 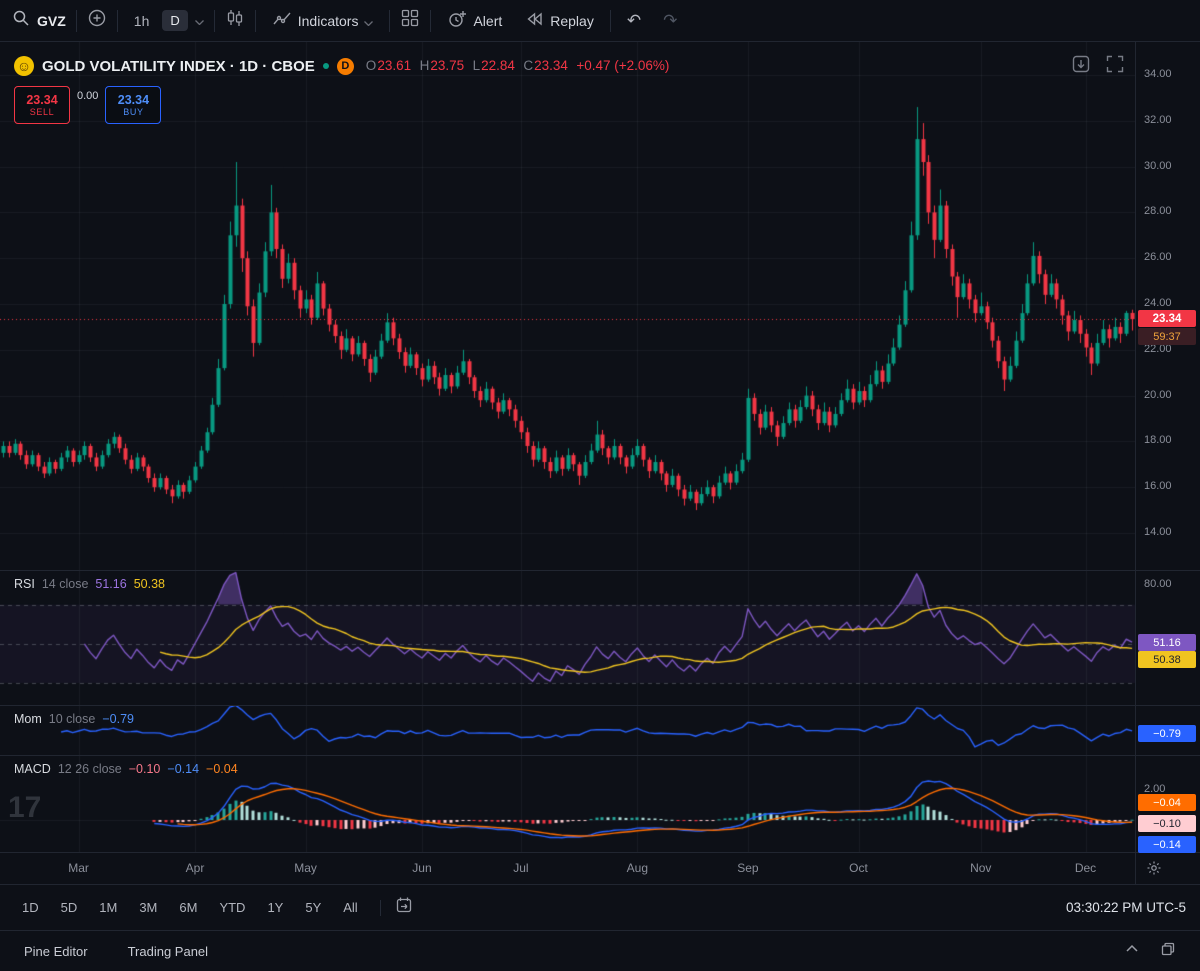 I want to click on layout-grid-icon, so click(x=410, y=20).